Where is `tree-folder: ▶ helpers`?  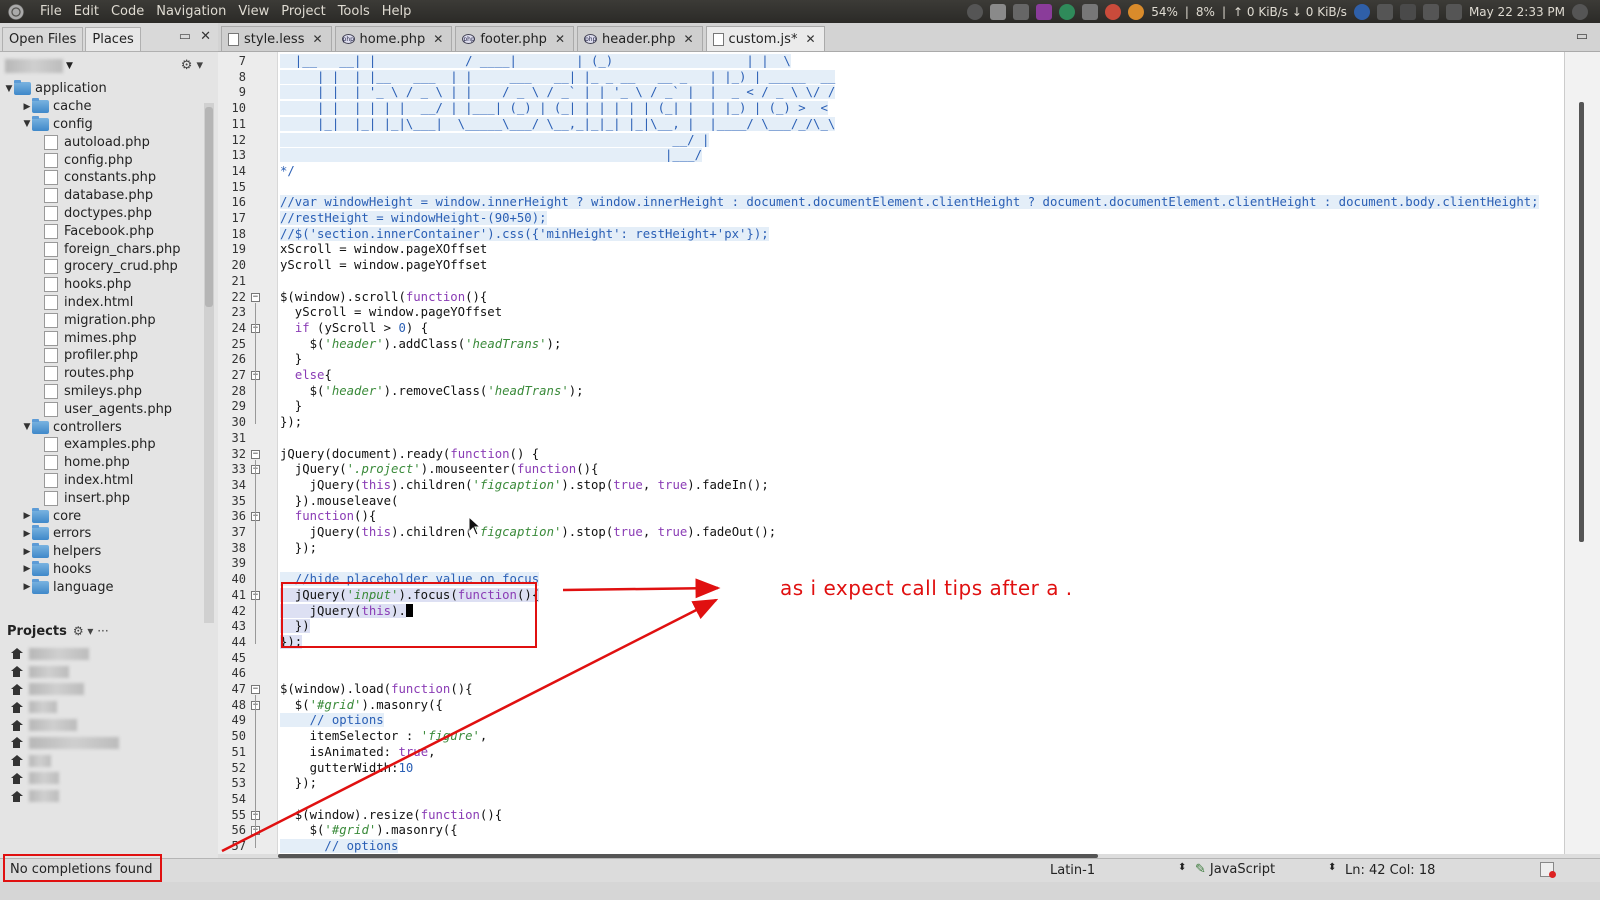
tree-folder: ▶ helpers is located at coordinates (102, 552).